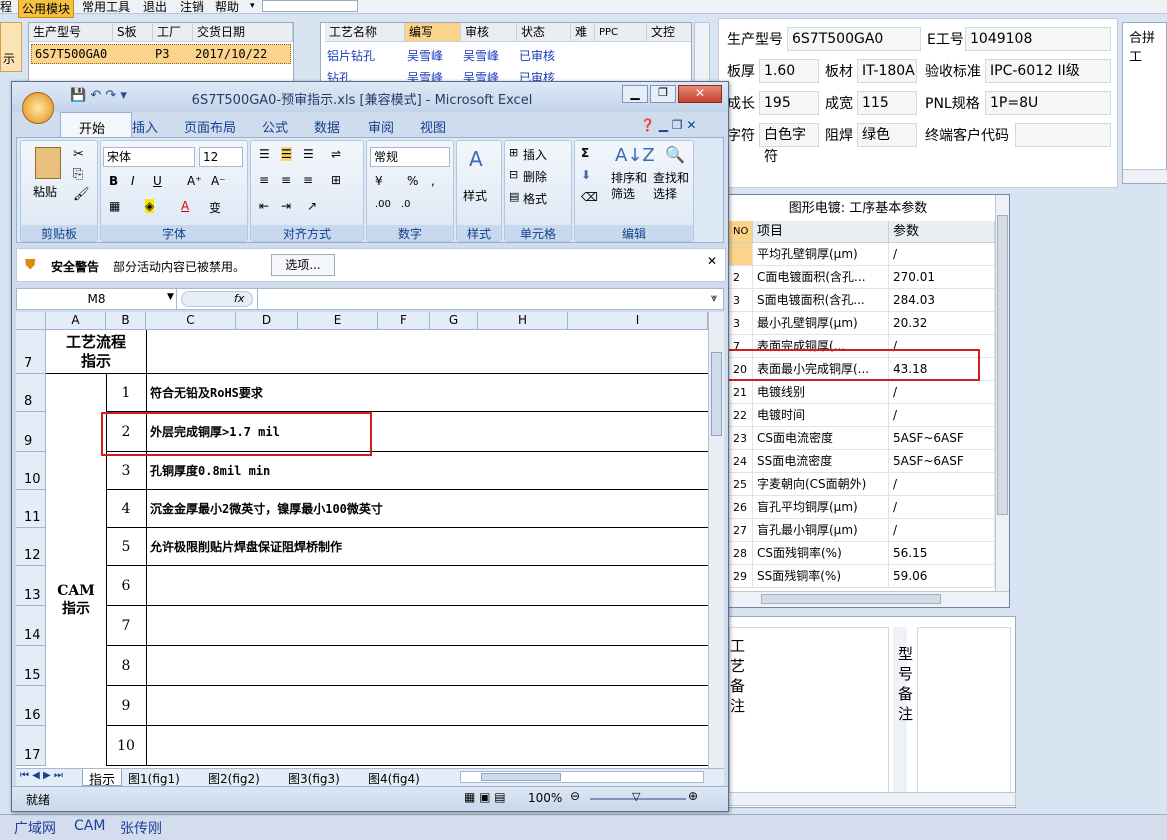  What do you see at coordinates (243, 32) in the screenshot?
I see `col-header: 交货日期` at bounding box center [243, 32].